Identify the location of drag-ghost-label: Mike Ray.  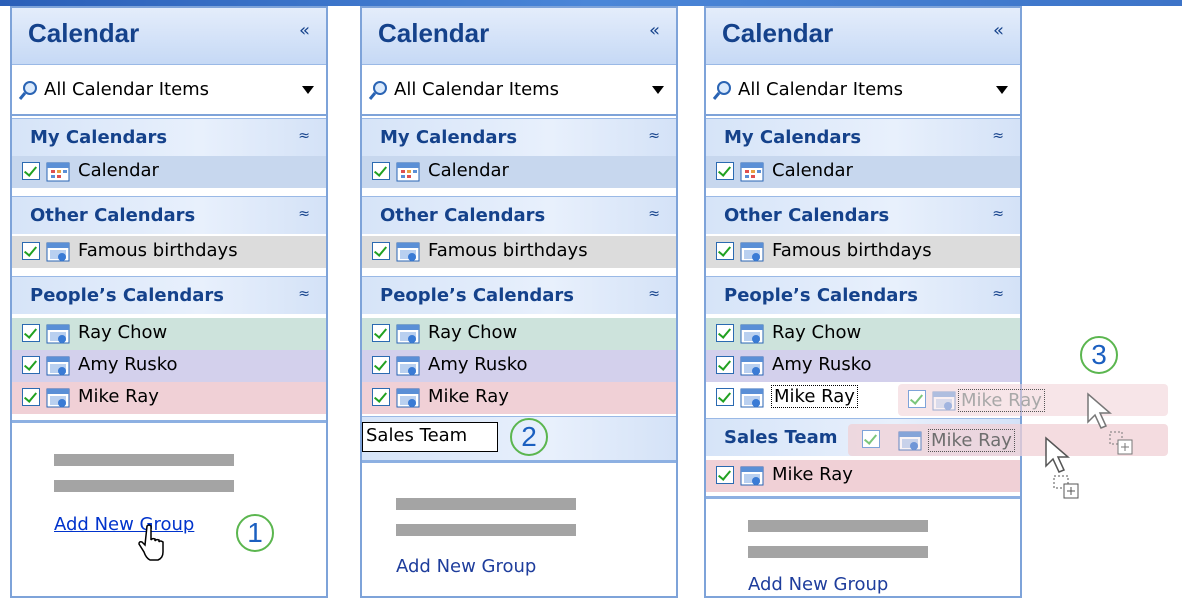
(1001, 400).